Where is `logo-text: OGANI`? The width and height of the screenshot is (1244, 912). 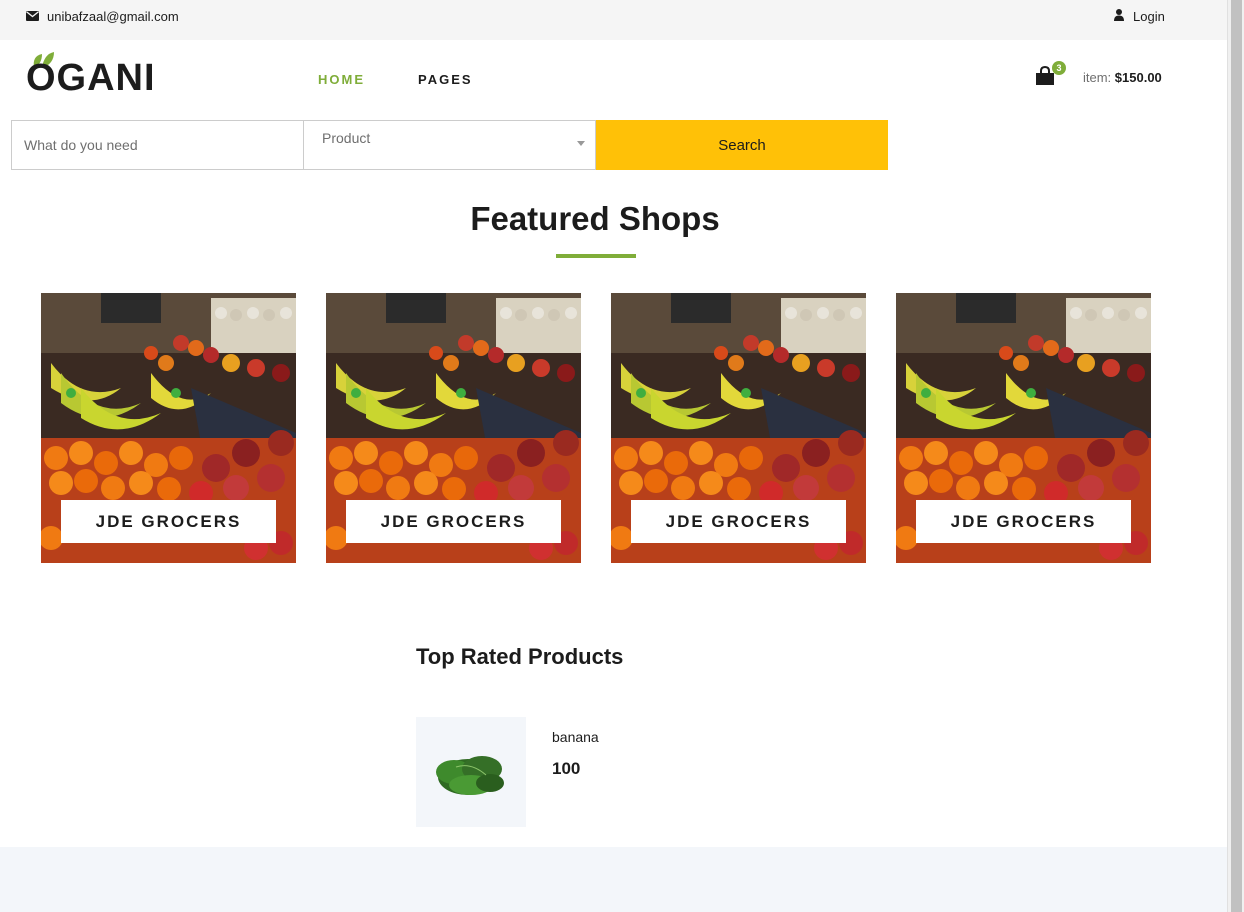 logo-text: OGANI is located at coordinates (91, 78).